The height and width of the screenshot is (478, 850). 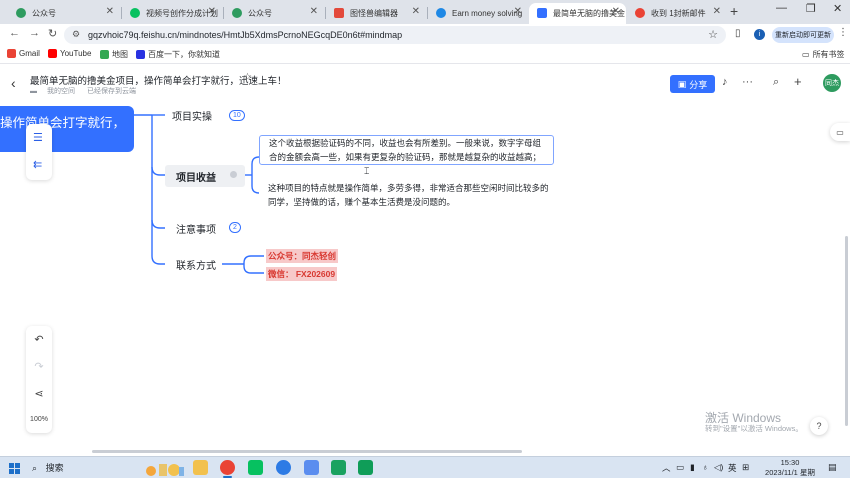 What do you see at coordinates (798, 81) in the screenshot?
I see `add-icon: +` at bounding box center [798, 81].